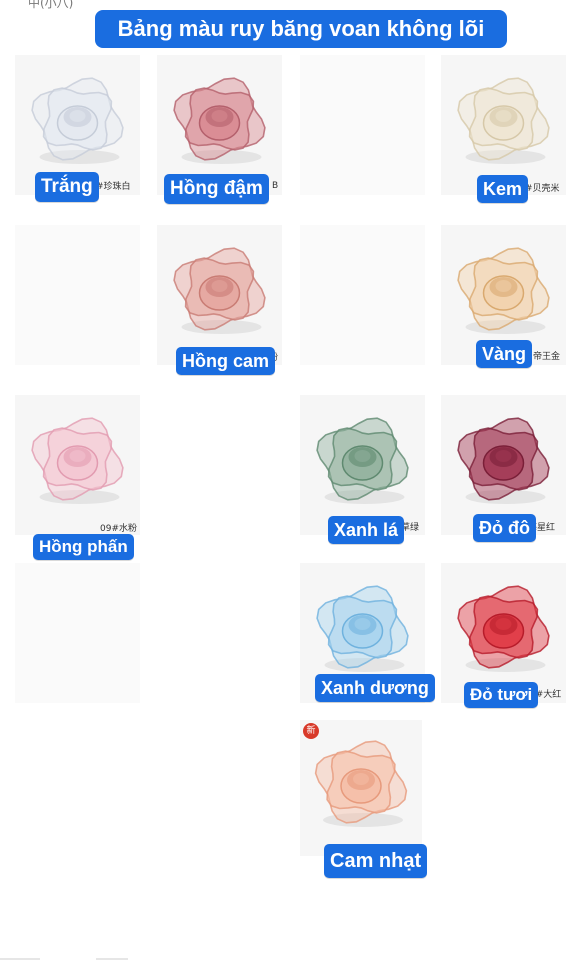  Describe the element at coordinates (503, 189) in the screenshot. I see `color-label-kem: Kem` at that location.